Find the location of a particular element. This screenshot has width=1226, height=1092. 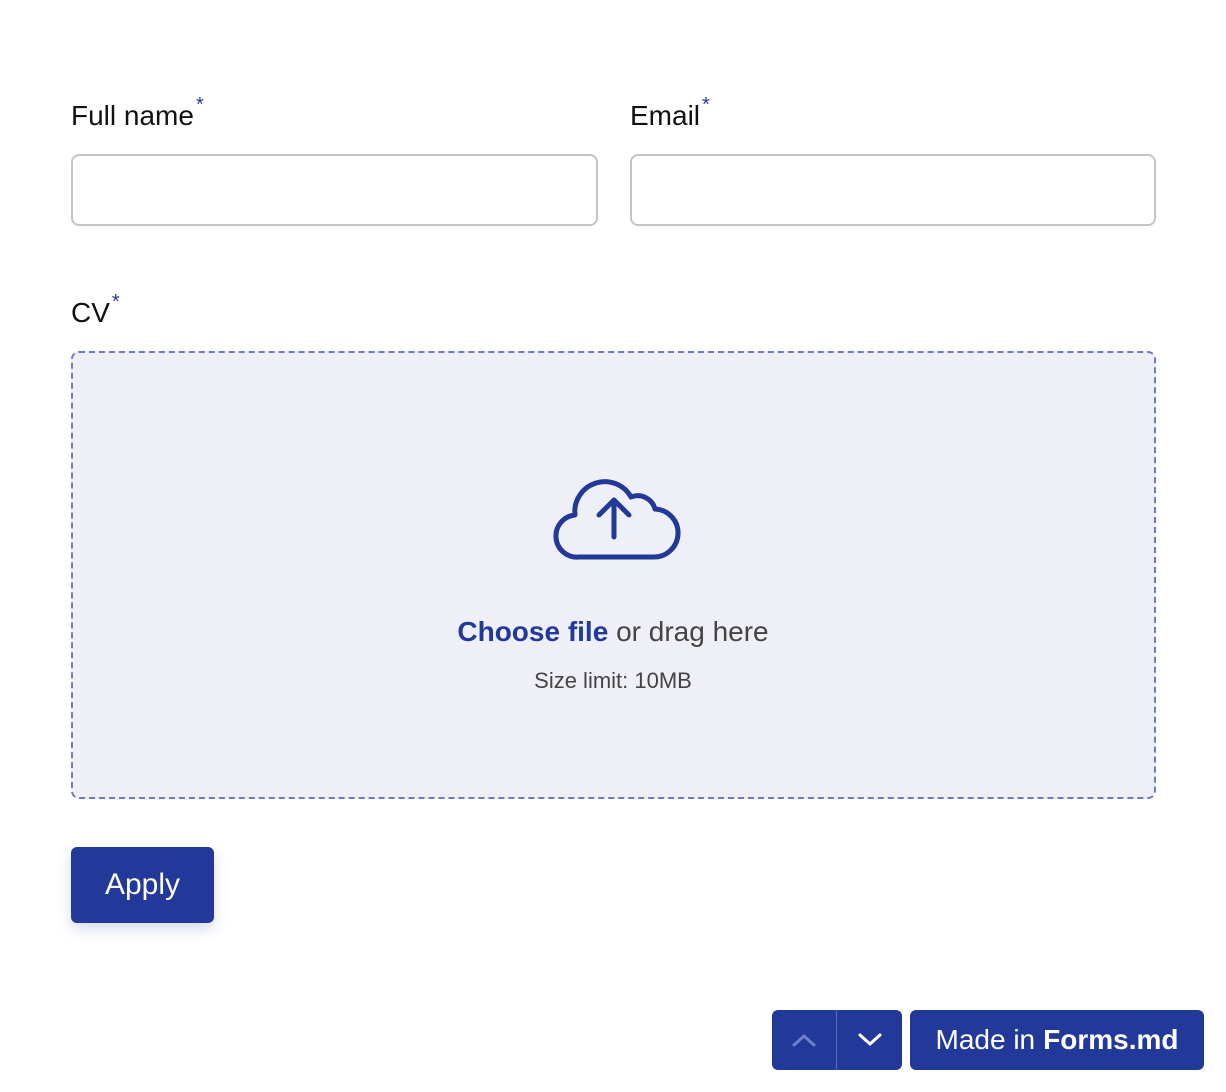

email-input is located at coordinates (893, 190).